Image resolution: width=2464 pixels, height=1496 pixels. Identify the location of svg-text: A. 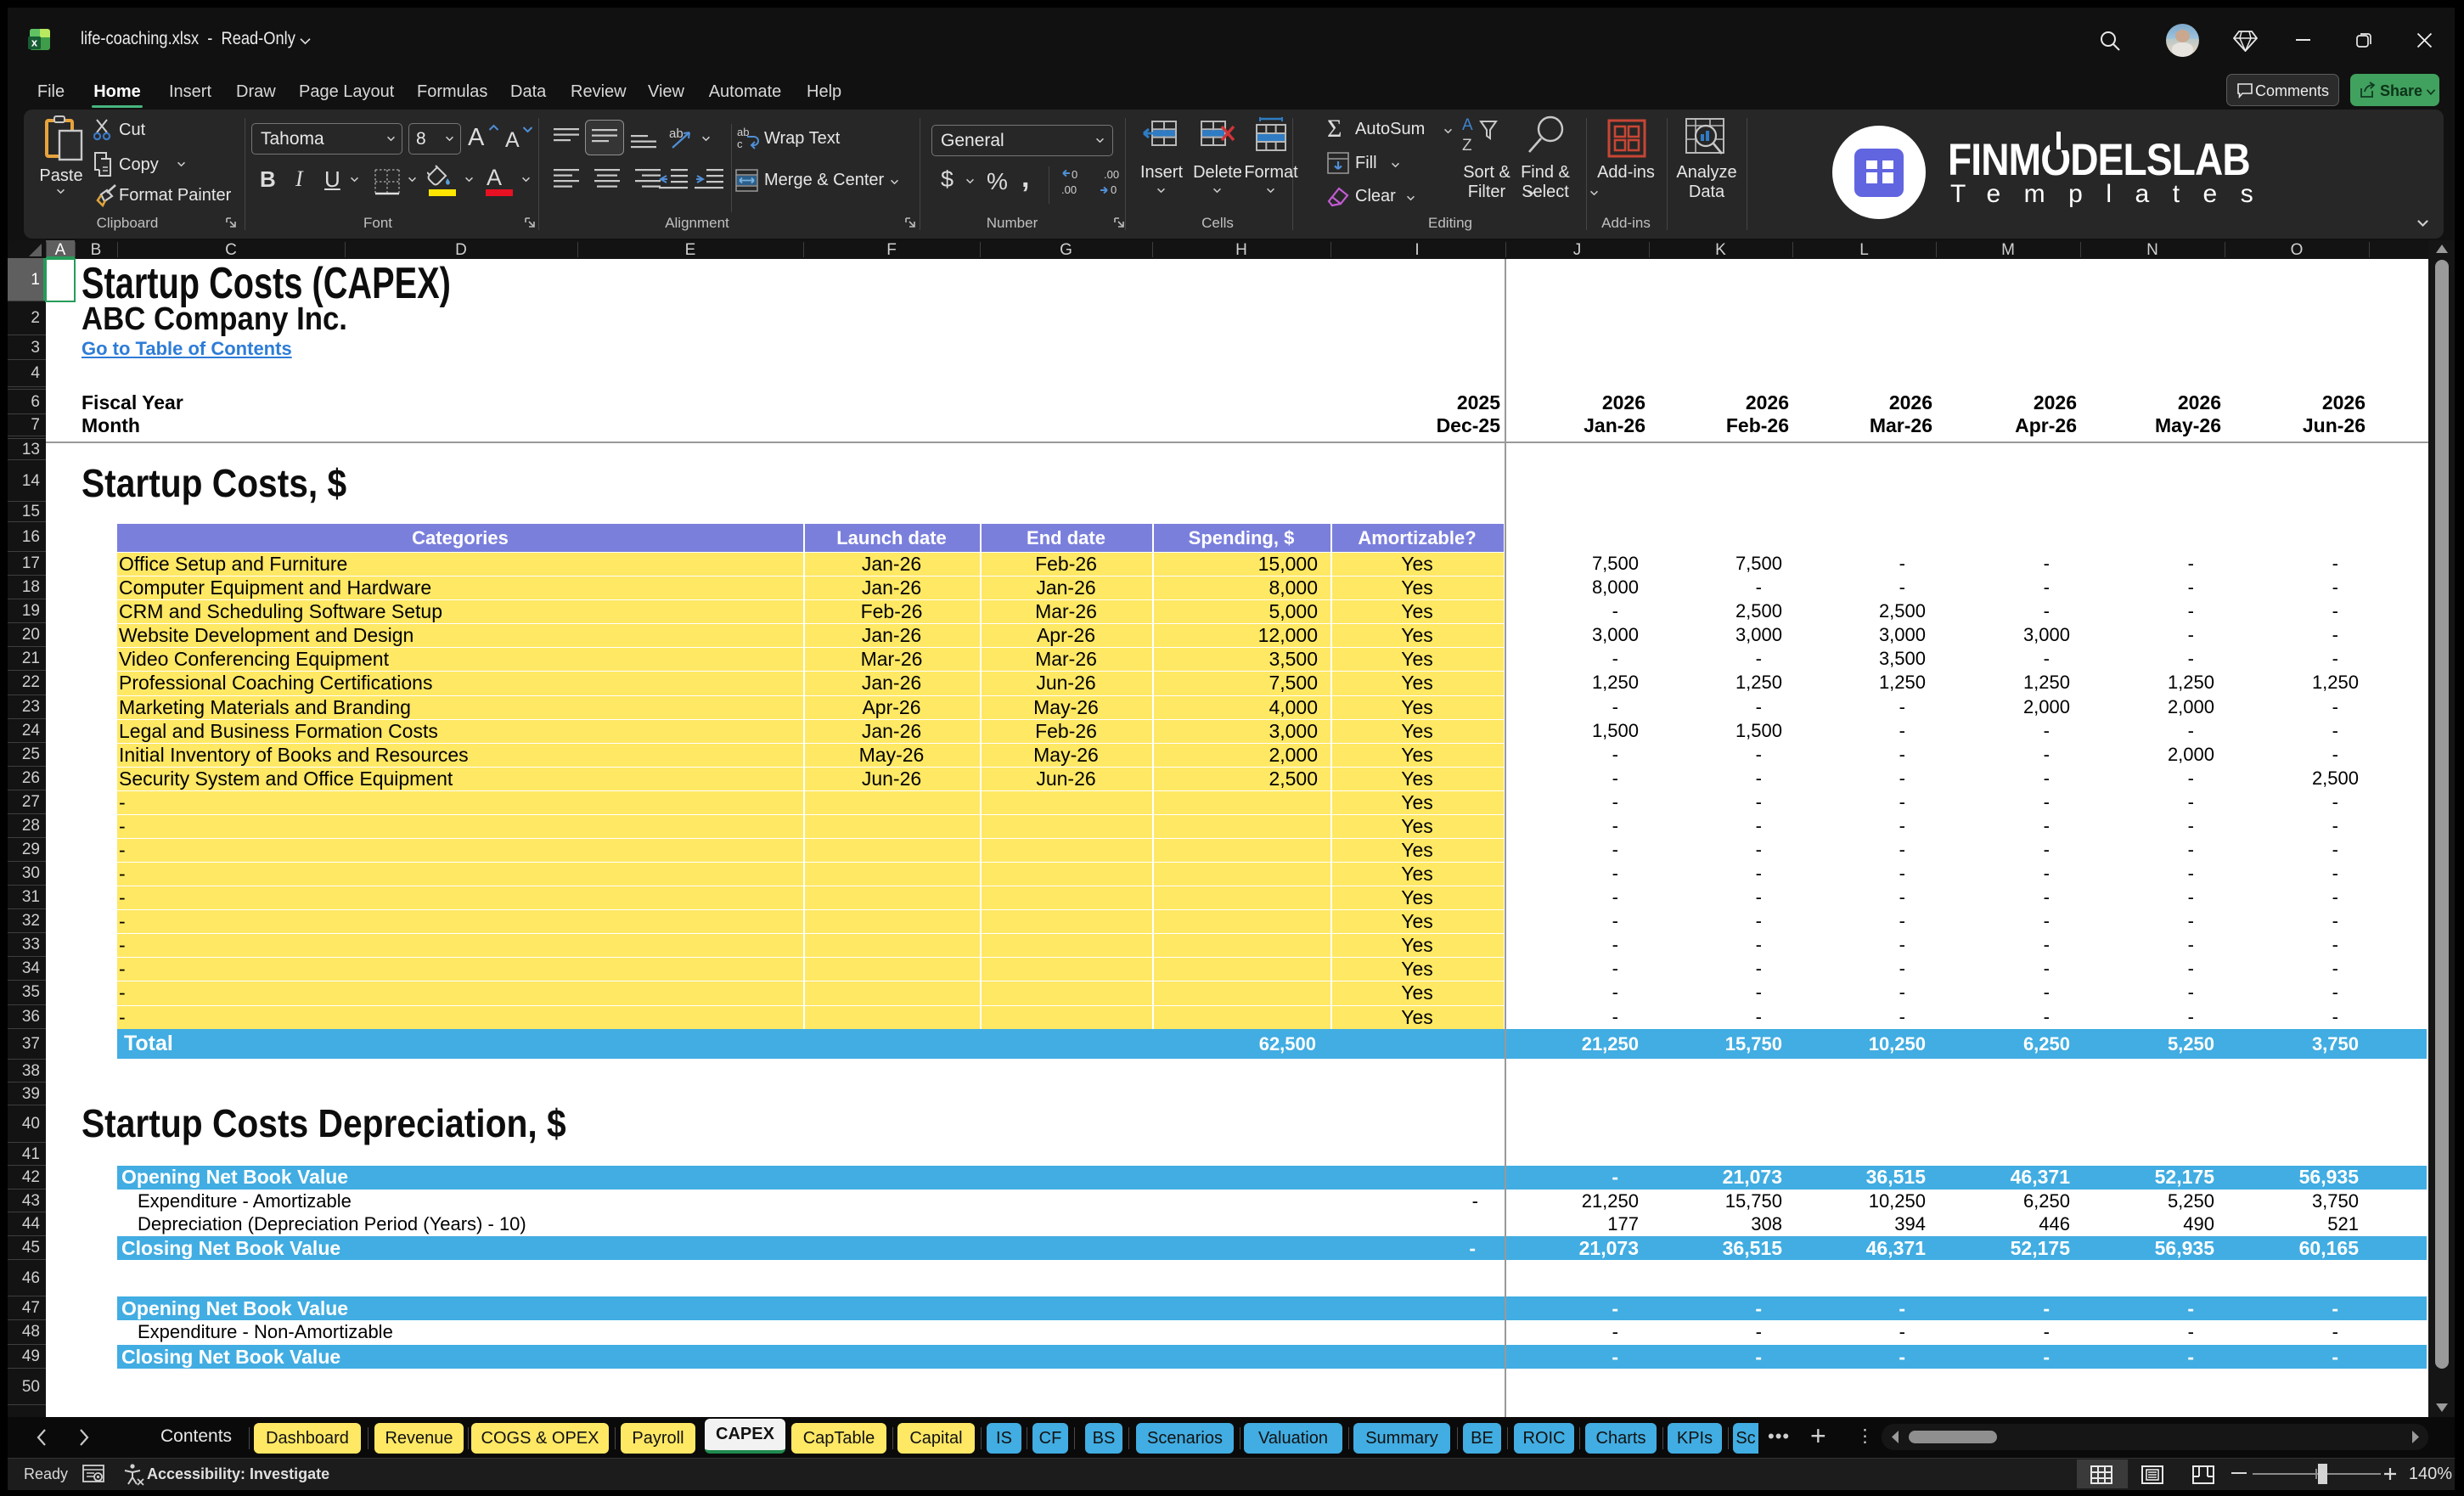
(1467, 125).